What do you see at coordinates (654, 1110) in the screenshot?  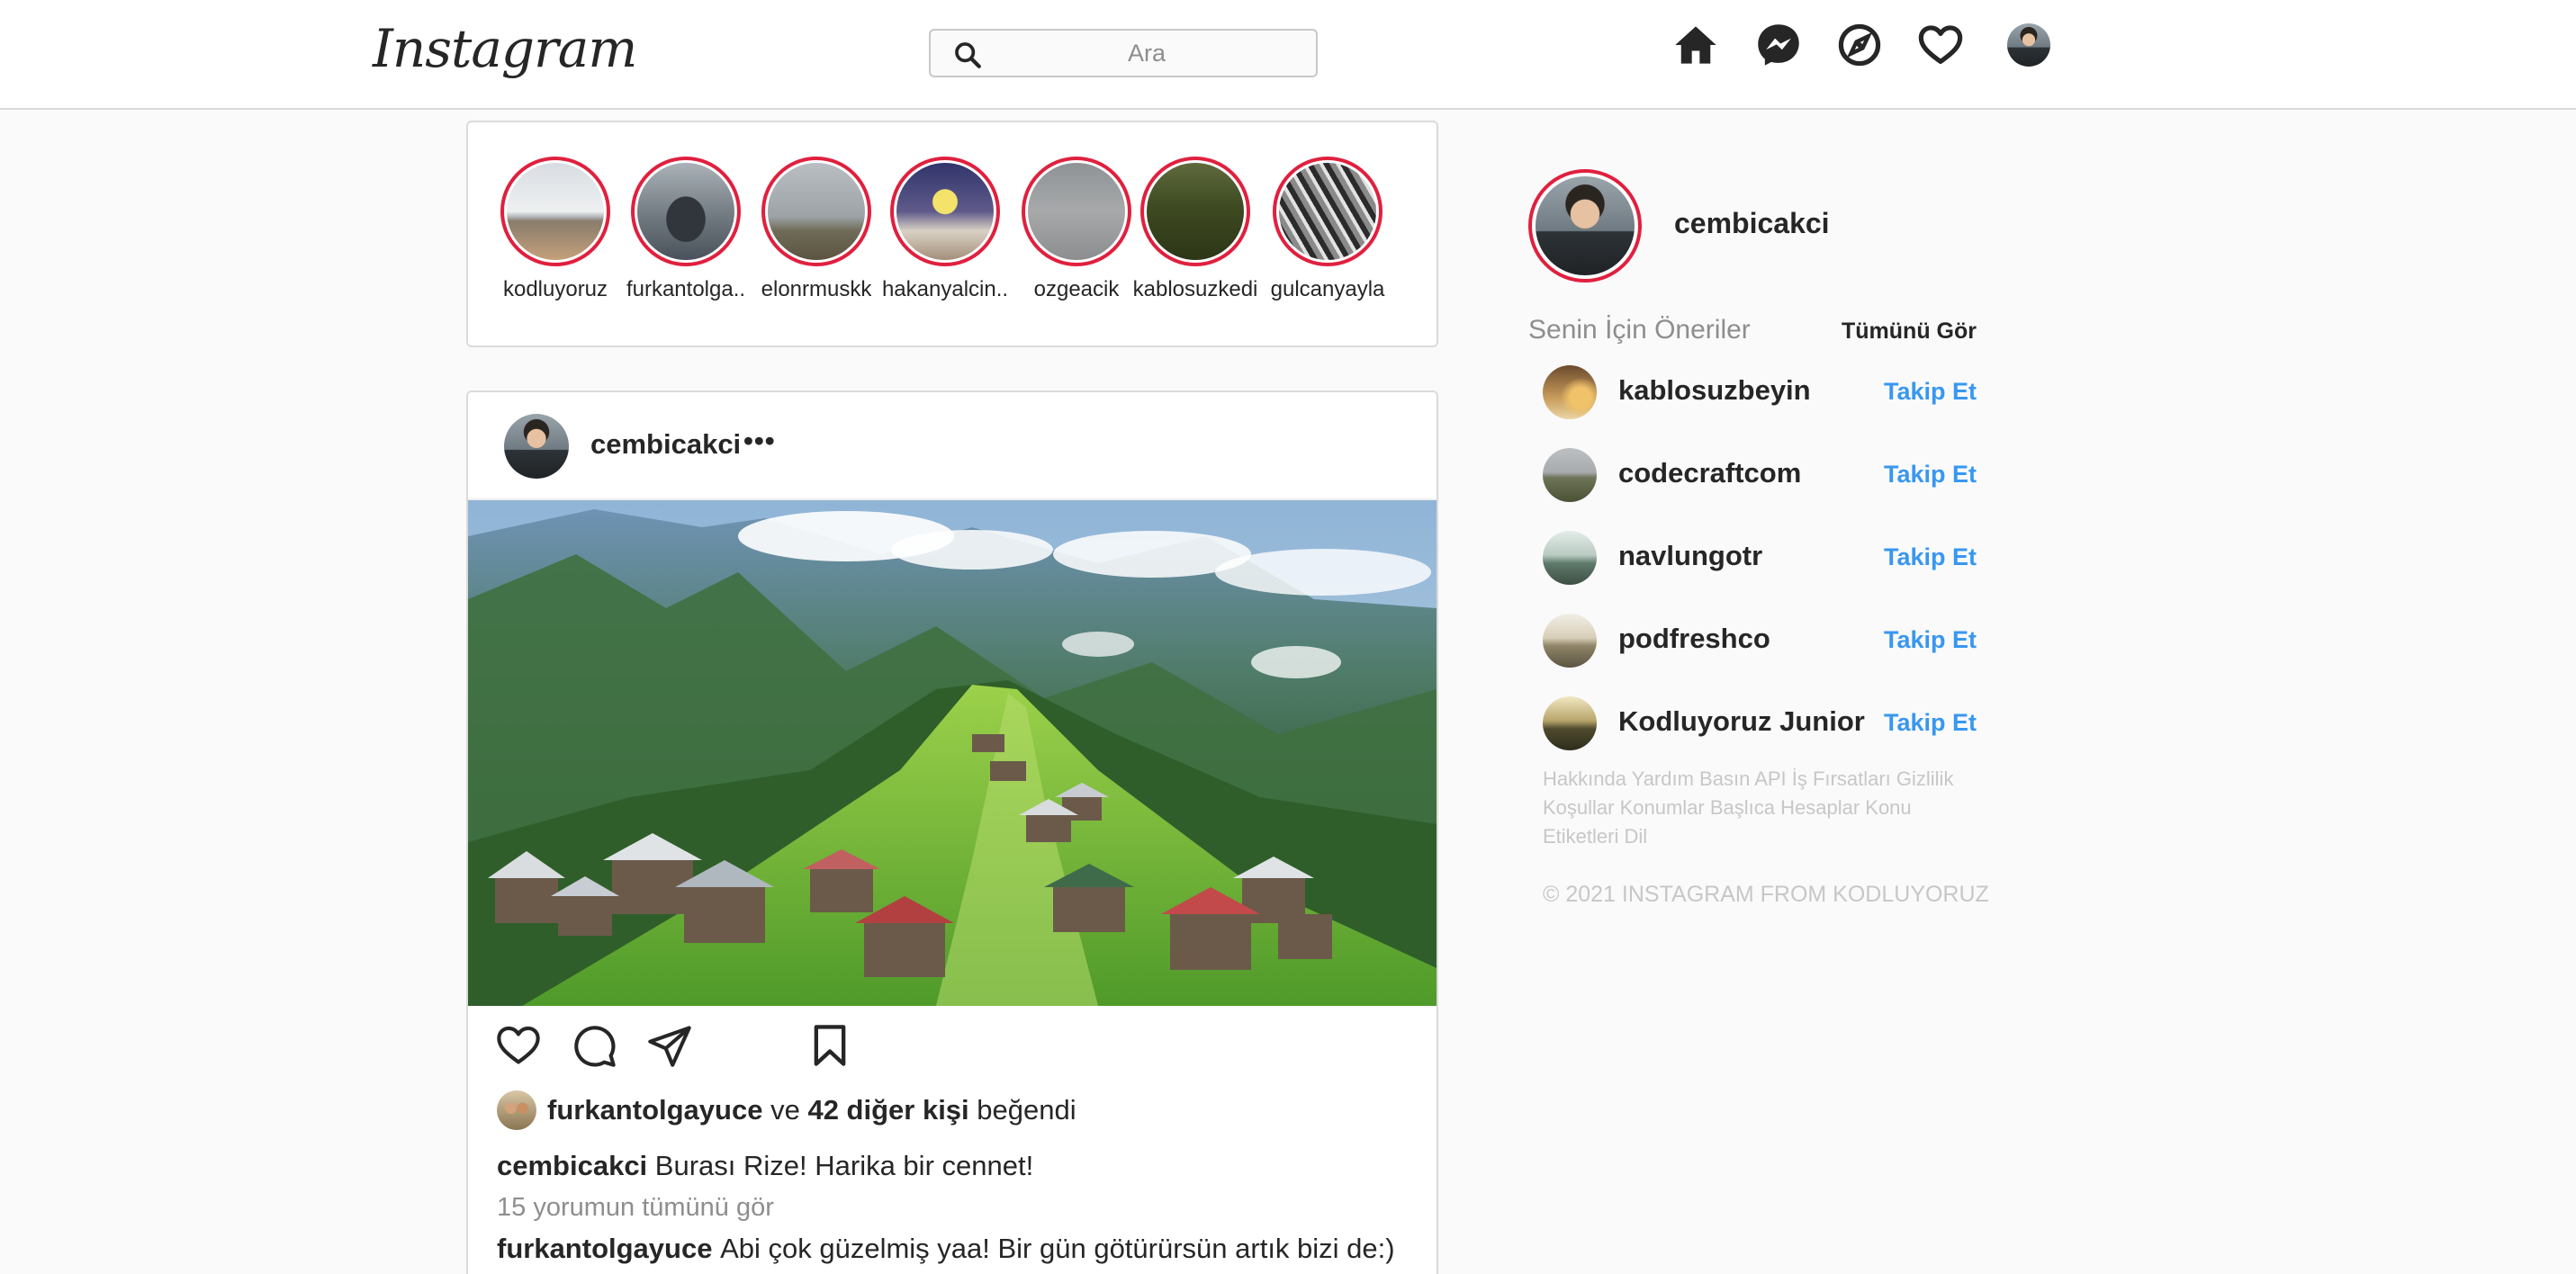 I see `liker-username: furkantolgayuce` at bounding box center [654, 1110].